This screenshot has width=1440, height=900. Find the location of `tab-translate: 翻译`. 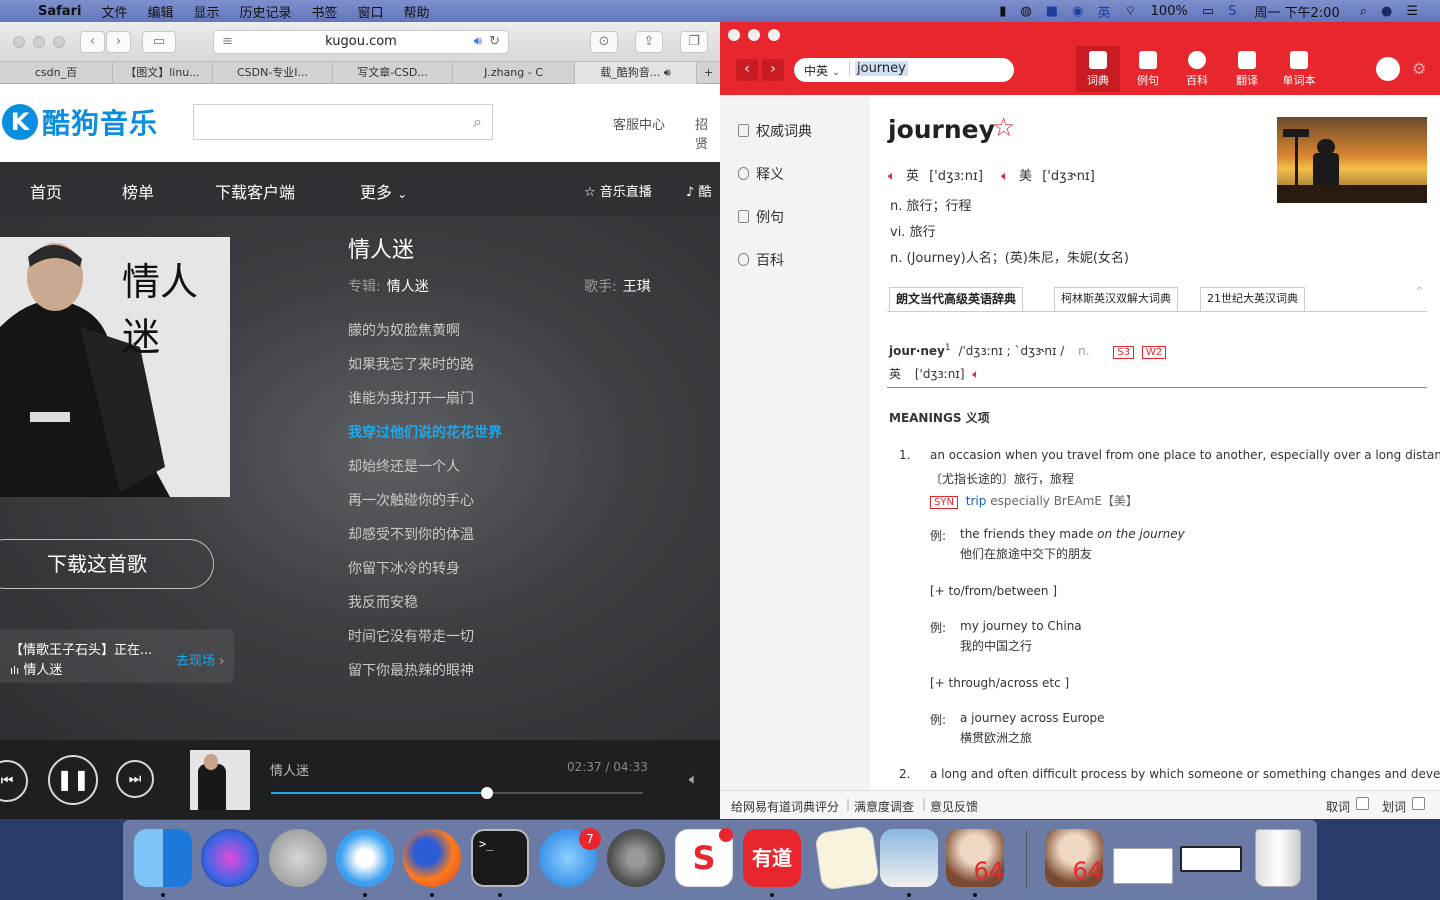

tab-translate: 翻译 is located at coordinates (1247, 69).